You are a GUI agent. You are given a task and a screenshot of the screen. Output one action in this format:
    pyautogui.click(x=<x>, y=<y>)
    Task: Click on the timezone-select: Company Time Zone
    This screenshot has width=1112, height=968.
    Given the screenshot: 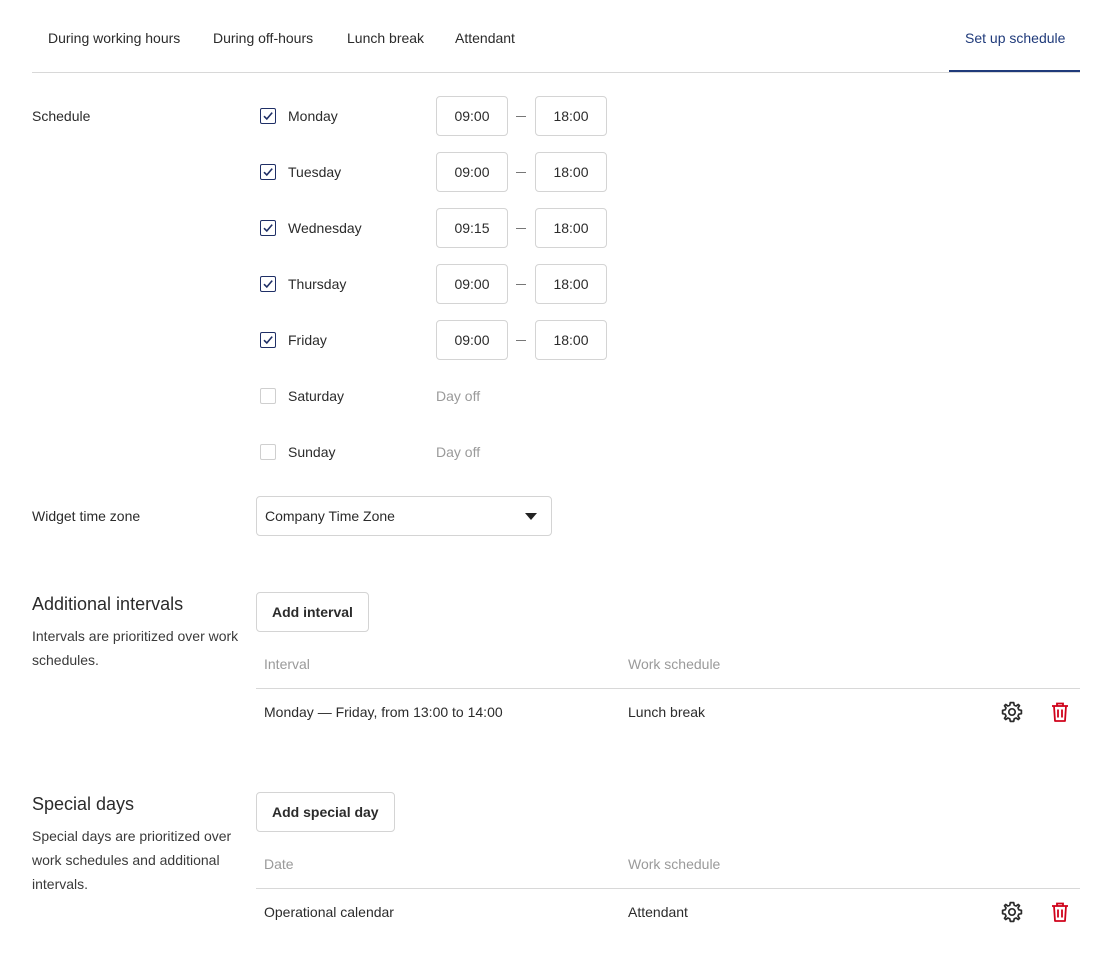 What is the action you would take?
    pyautogui.click(x=404, y=516)
    